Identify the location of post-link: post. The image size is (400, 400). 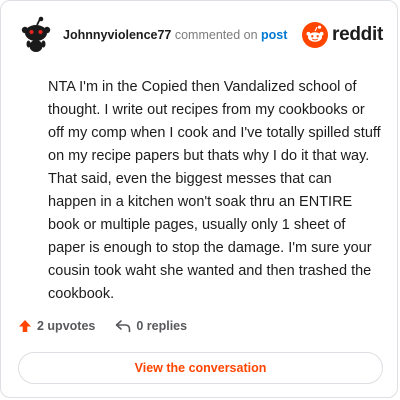
(274, 35).